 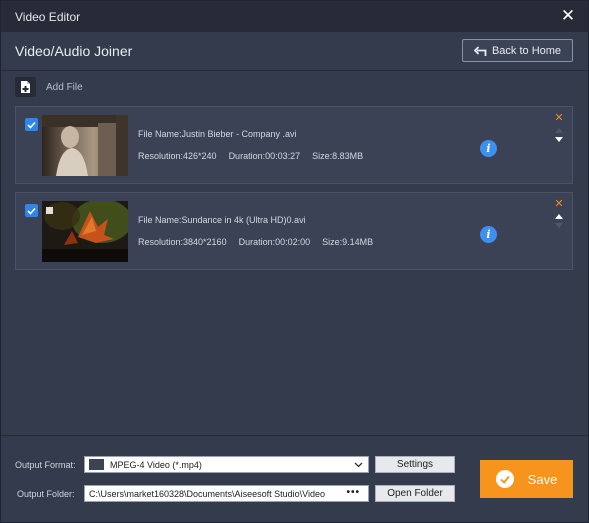 I want to click on file-size: Size:8.83MB, so click(x=338, y=156).